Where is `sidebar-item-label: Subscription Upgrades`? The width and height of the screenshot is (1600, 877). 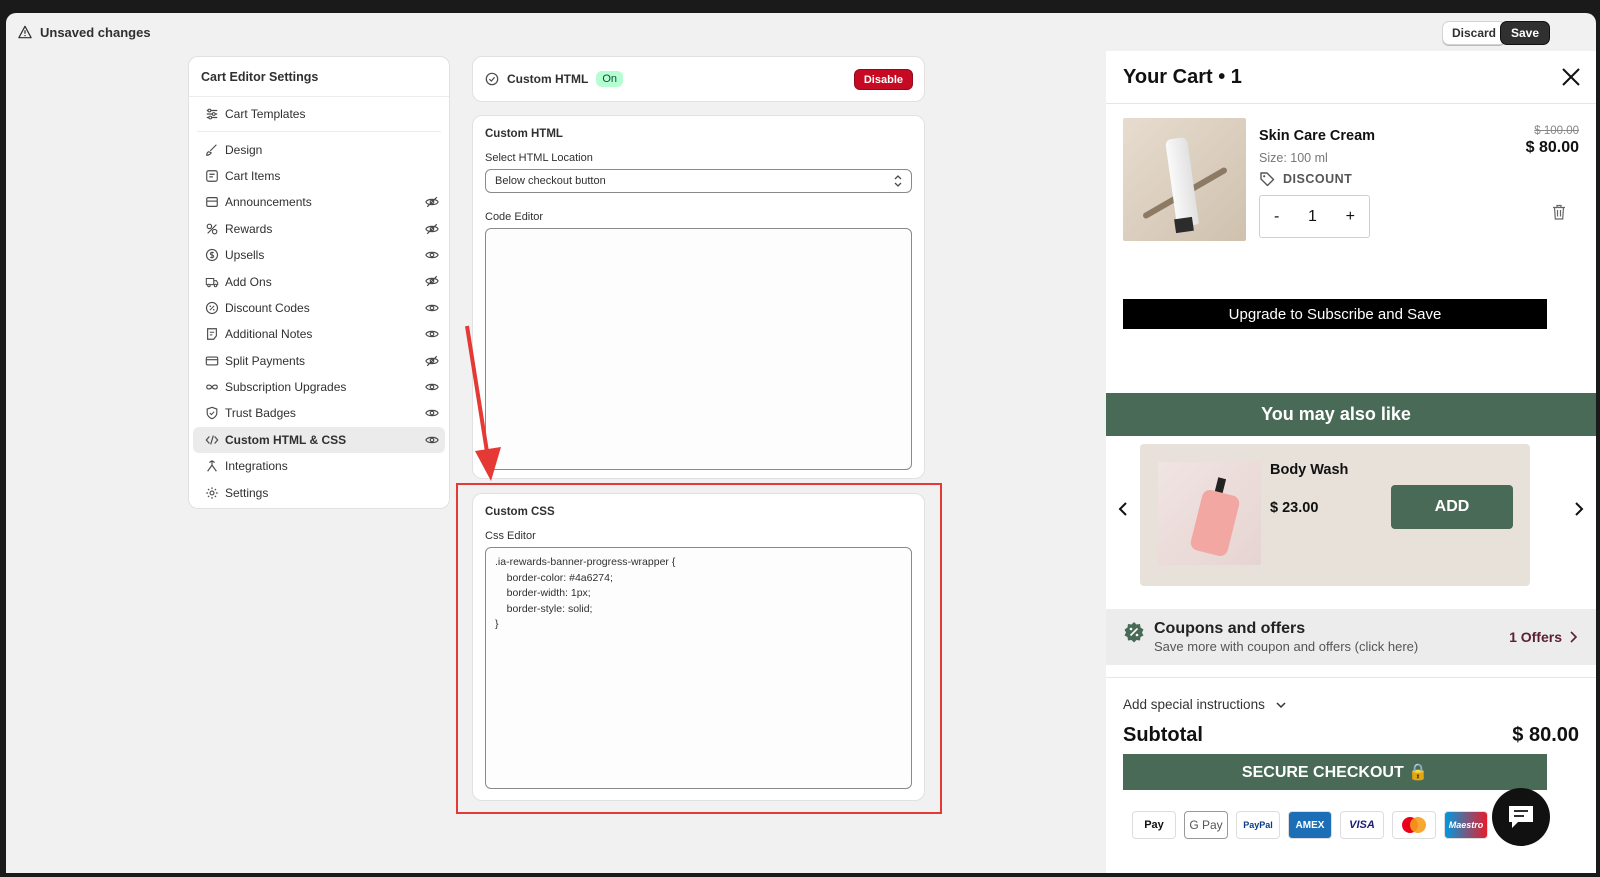 sidebar-item-label: Subscription Upgrades is located at coordinates (286, 387).